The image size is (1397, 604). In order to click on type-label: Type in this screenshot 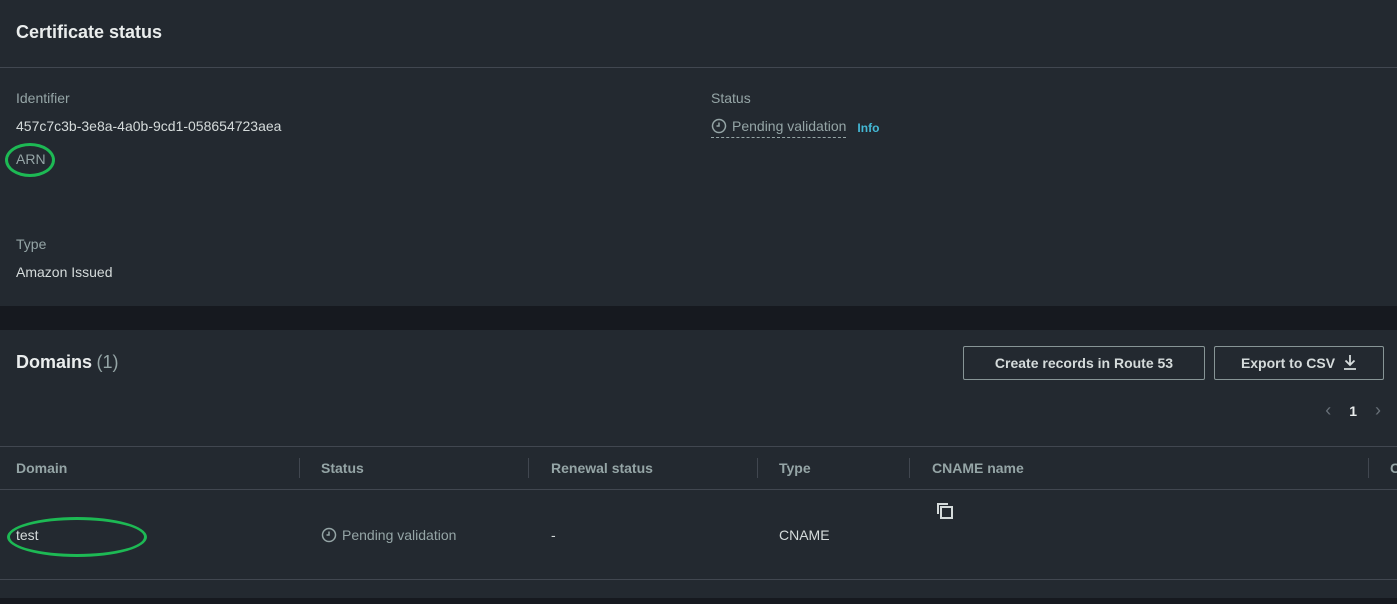, I will do `click(31, 244)`.